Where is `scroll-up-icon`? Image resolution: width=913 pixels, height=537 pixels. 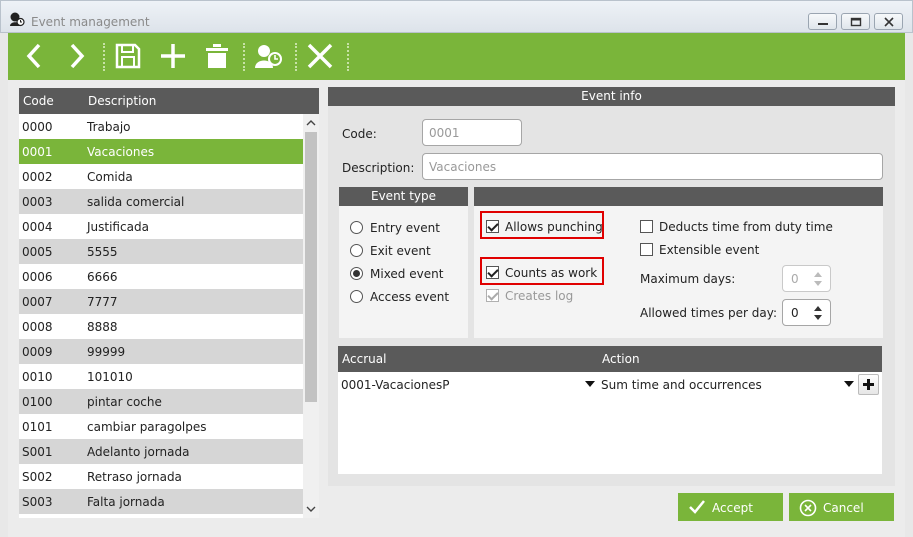 scroll-up-icon is located at coordinates (311, 123).